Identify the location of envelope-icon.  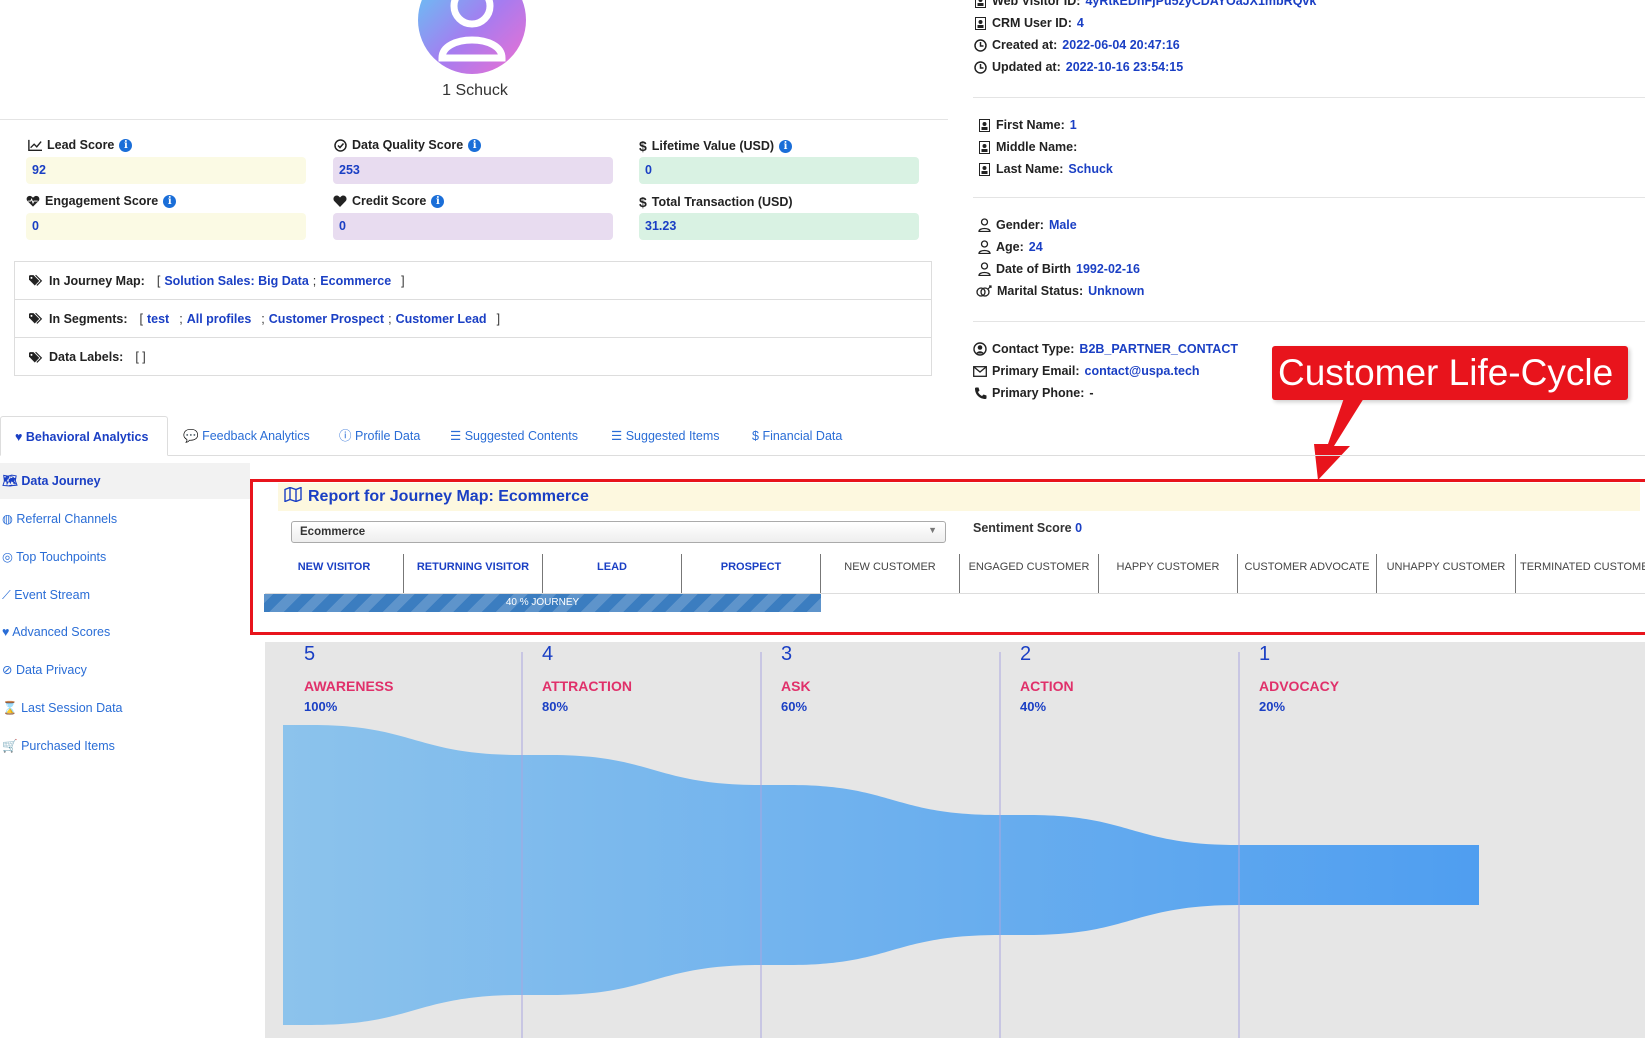
(980, 371).